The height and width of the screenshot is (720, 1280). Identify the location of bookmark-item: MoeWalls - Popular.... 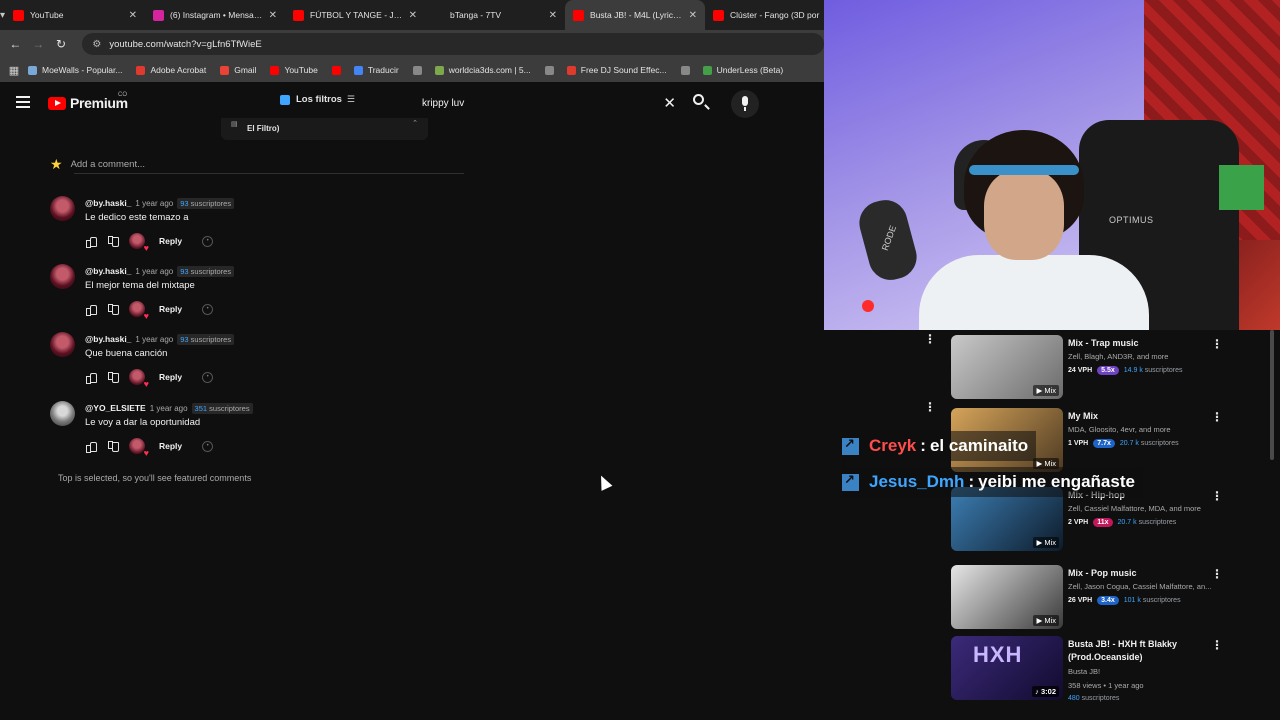
(75, 70).